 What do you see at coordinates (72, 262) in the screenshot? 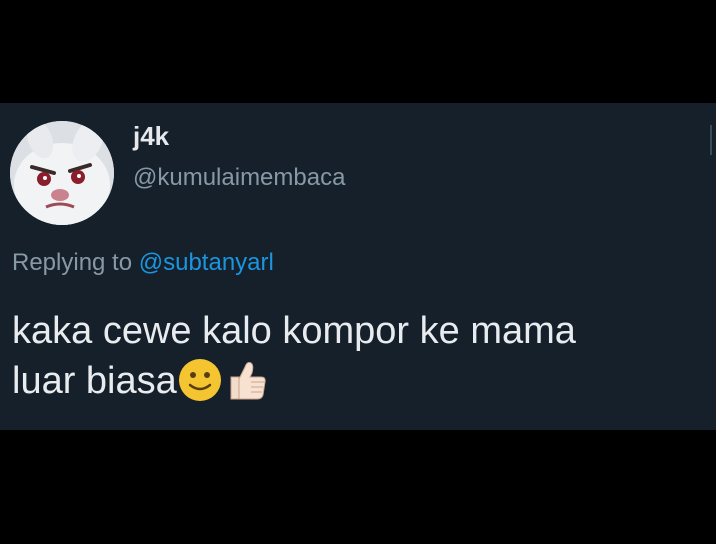
I see `replying-to-label: Replying to` at bounding box center [72, 262].